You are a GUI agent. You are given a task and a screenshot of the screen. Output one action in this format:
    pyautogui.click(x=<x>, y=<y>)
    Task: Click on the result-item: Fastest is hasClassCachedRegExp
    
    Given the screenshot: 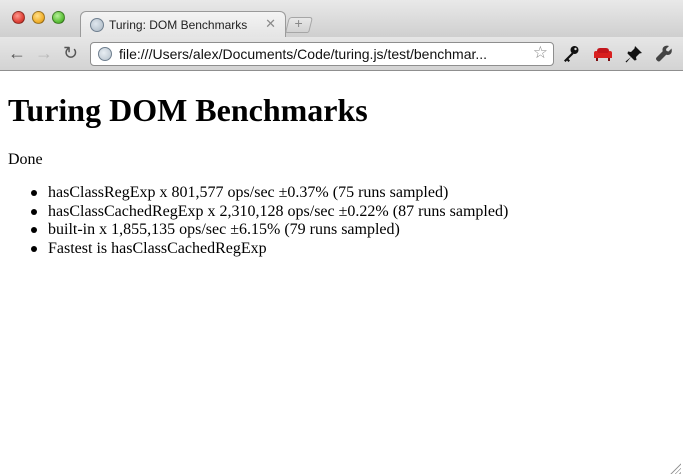 What is the action you would take?
    pyautogui.click(x=258, y=249)
    